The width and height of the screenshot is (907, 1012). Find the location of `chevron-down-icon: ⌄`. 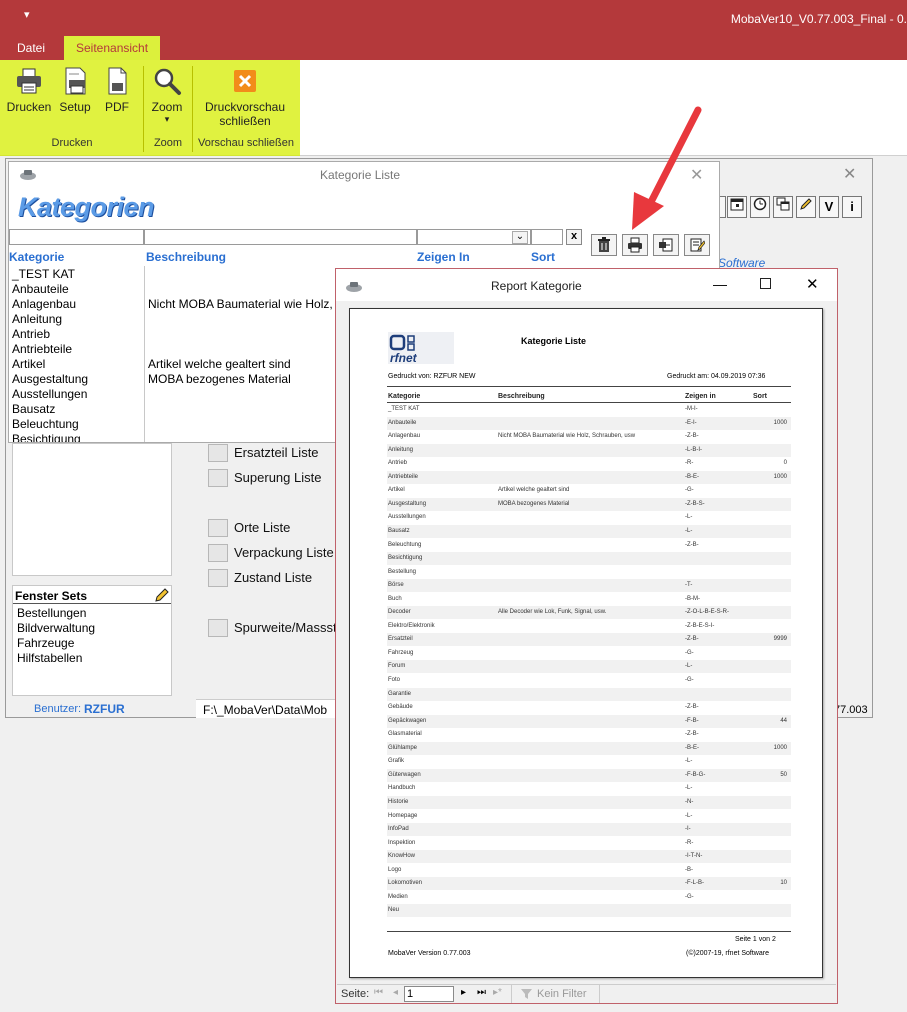

chevron-down-icon: ⌄ is located at coordinates (520, 237).